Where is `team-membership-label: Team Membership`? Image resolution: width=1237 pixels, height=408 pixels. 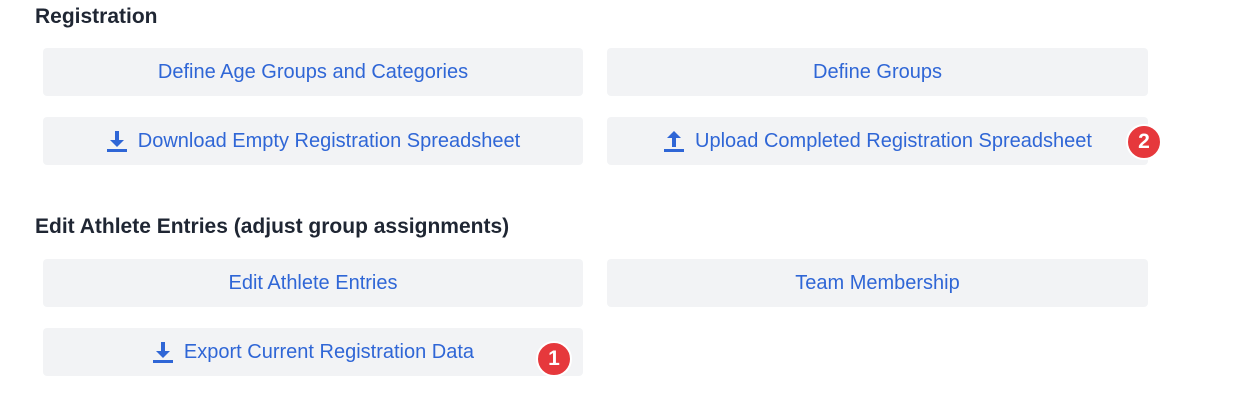
team-membership-label: Team Membership is located at coordinates (877, 282).